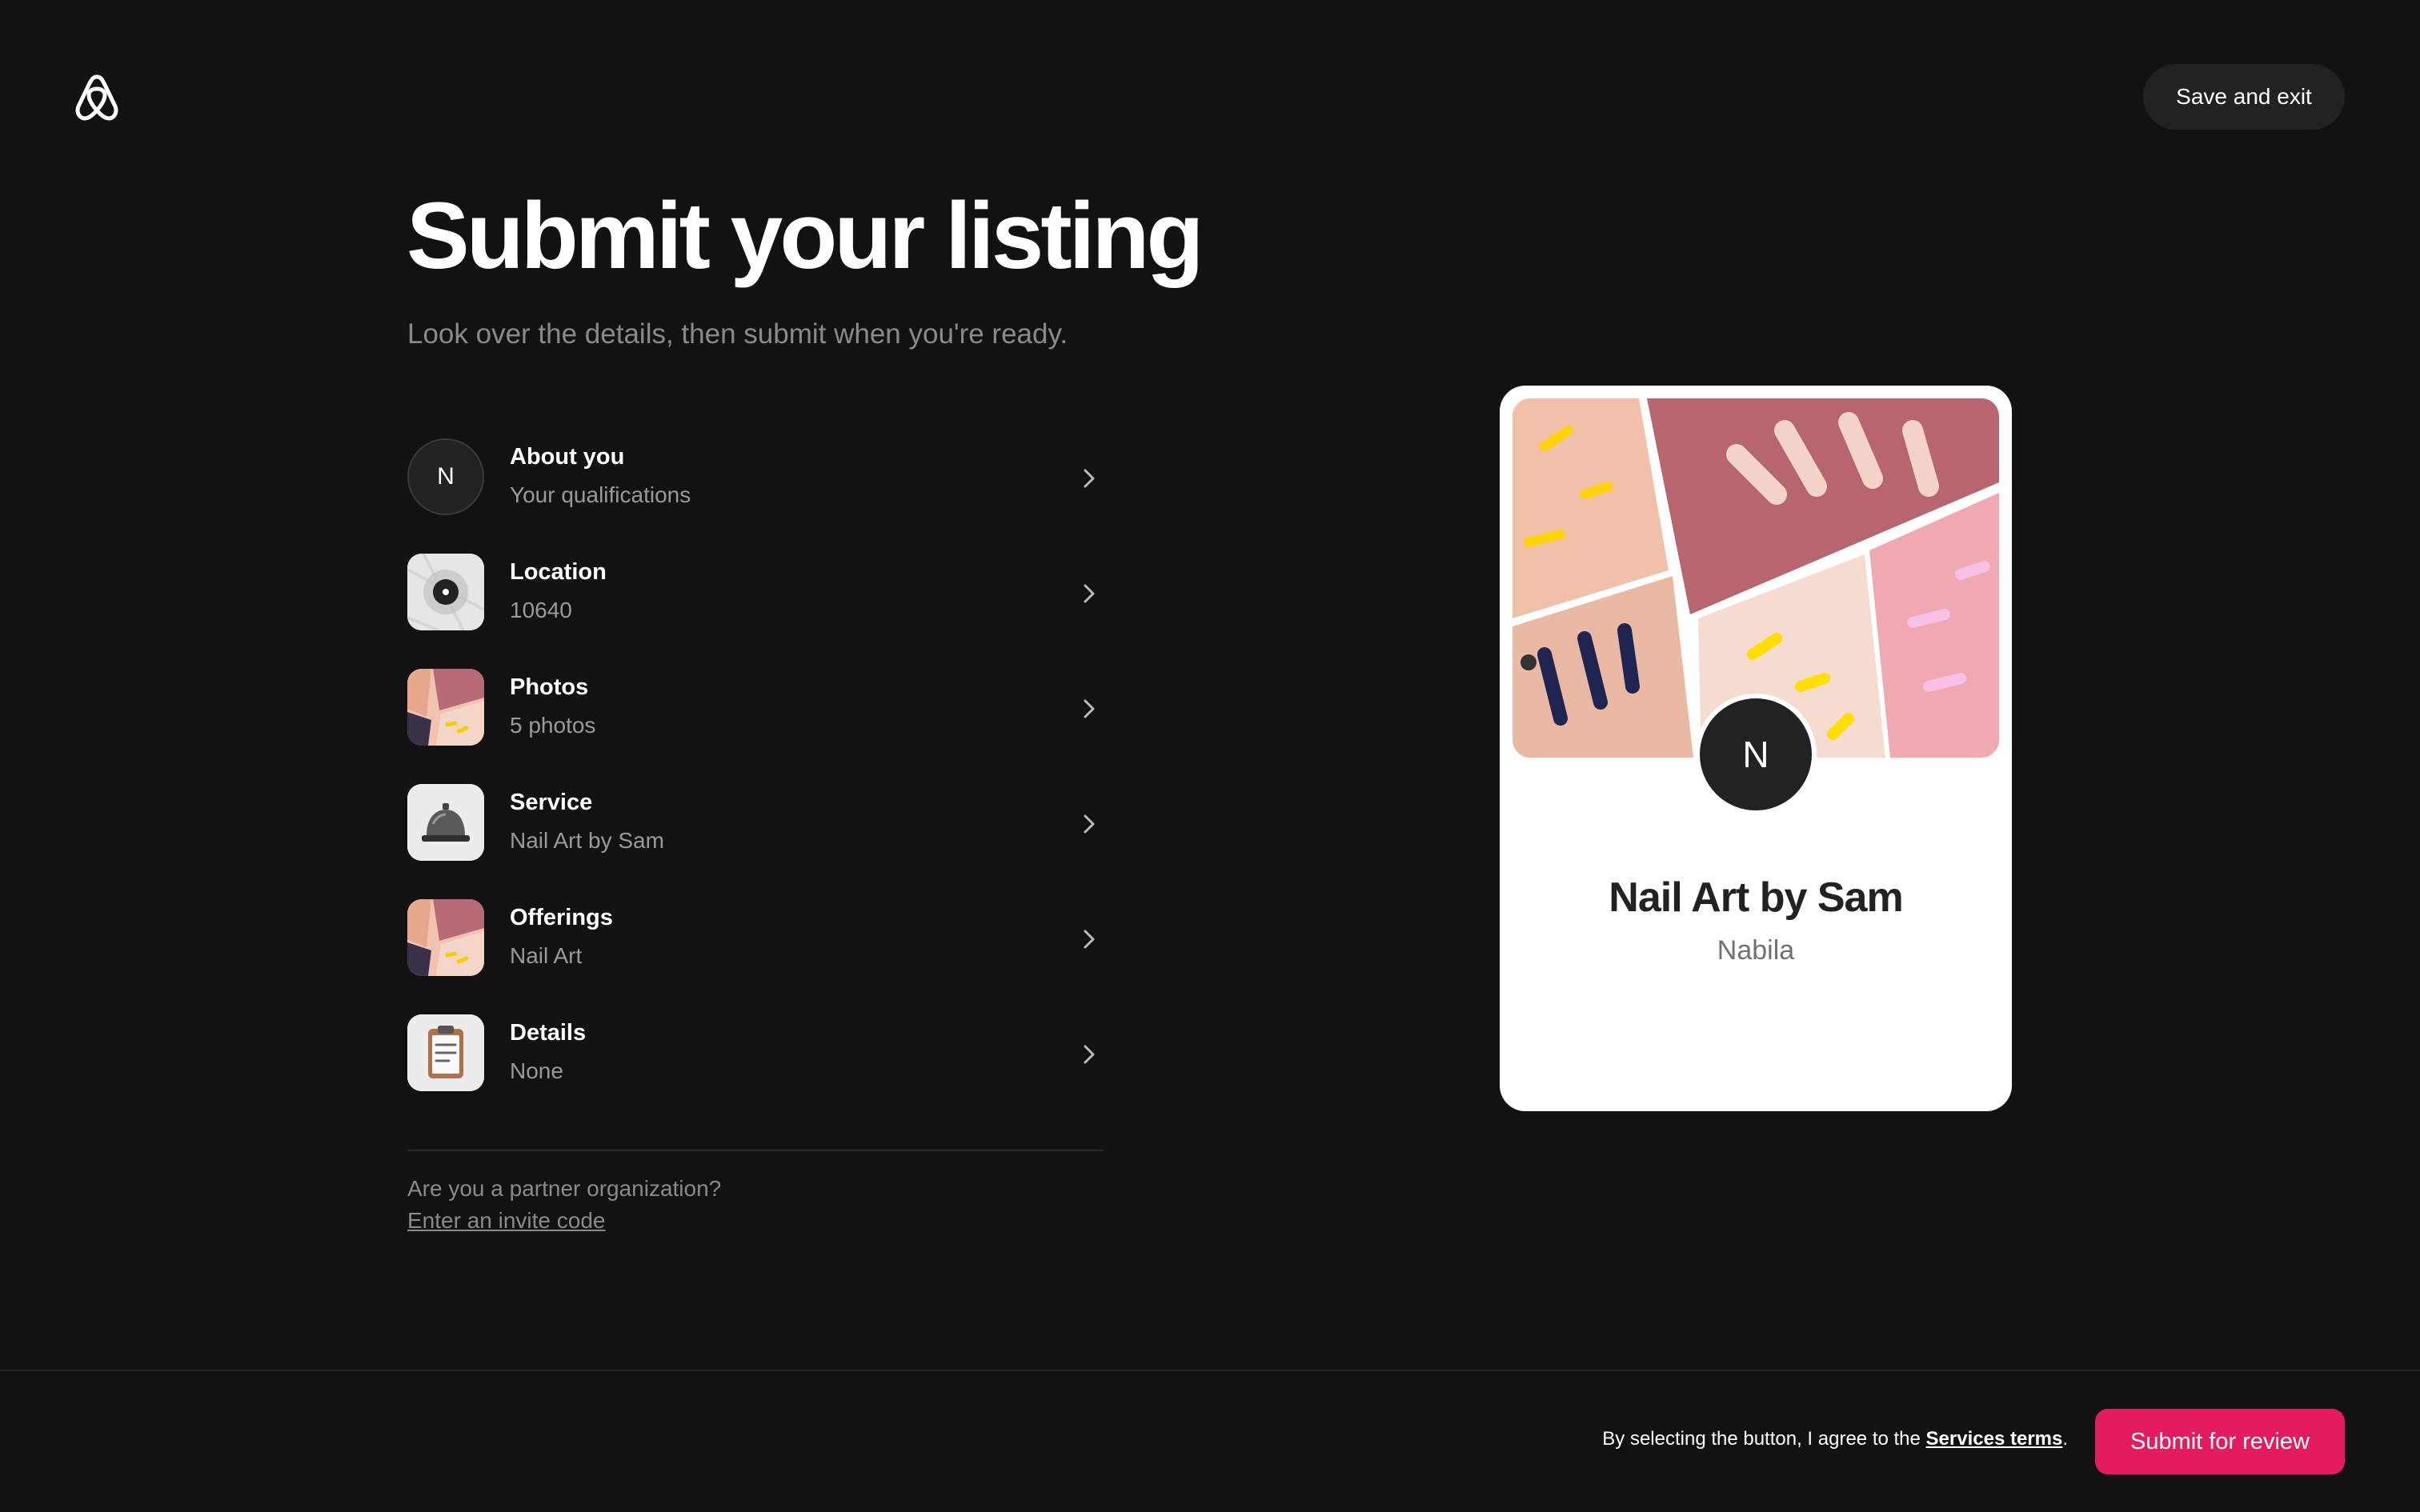 This screenshot has width=2420, height=1512. What do you see at coordinates (755, 609) in the screenshot?
I see `section-location: Location 10640` at bounding box center [755, 609].